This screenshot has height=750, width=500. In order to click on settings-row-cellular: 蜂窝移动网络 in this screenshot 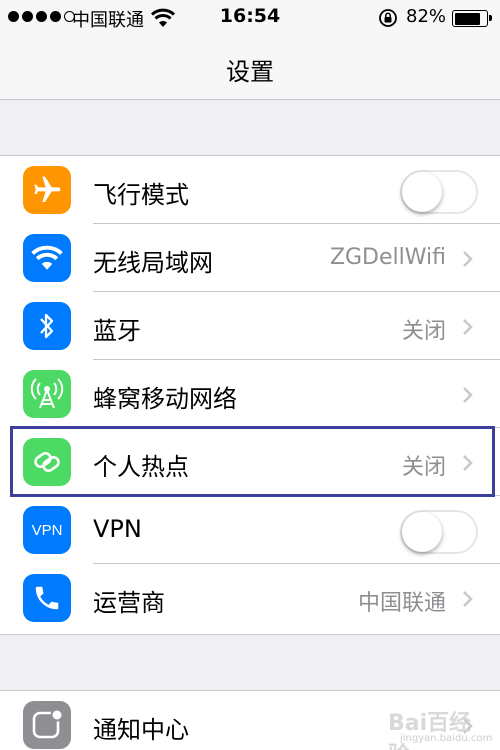, I will do `click(250, 394)`.